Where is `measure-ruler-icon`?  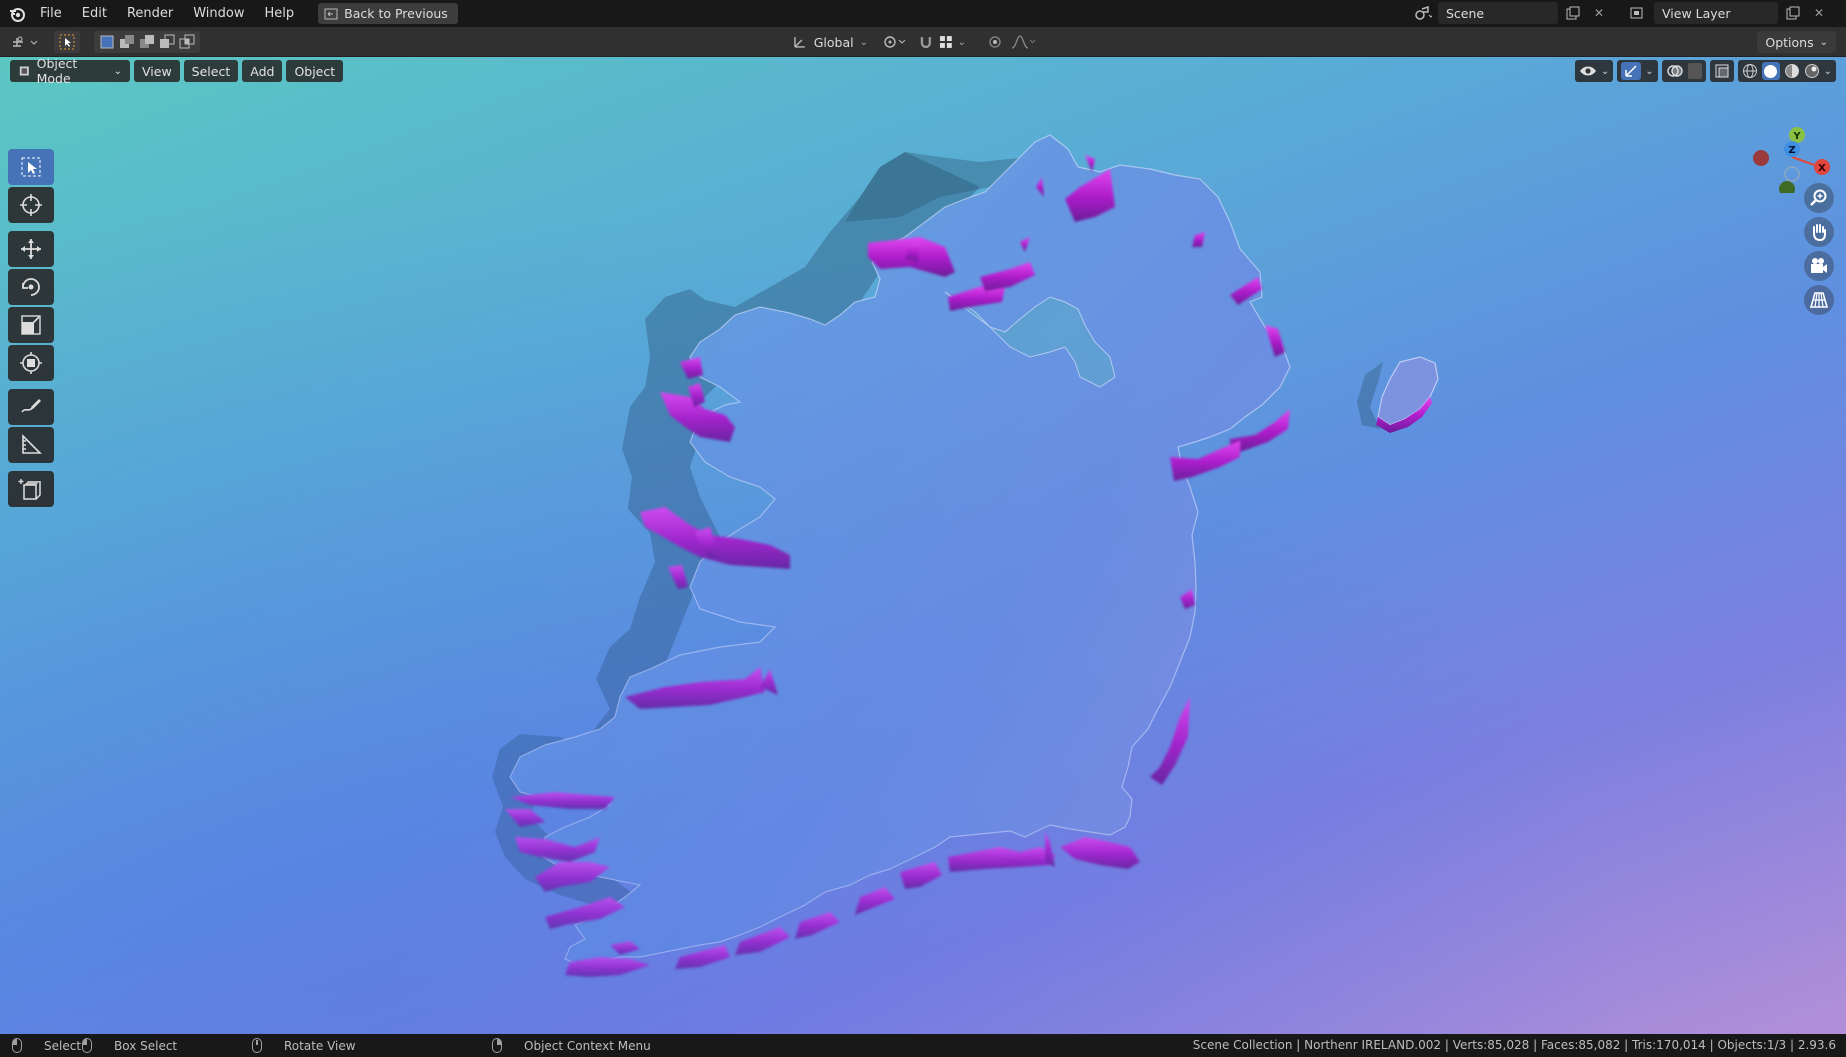
measure-ruler-icon is located at coordinates (32, 444).